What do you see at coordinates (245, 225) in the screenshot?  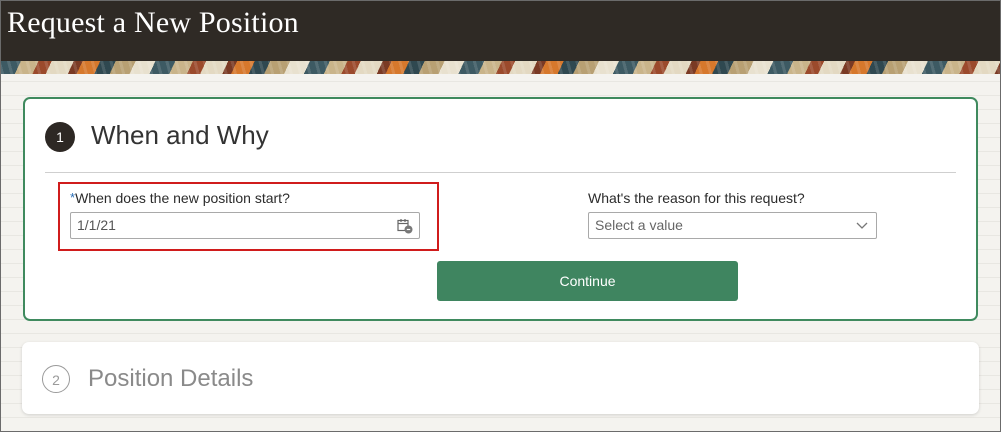 I see `start-date-input: 1/1/21` at bounding box center [245, 225].